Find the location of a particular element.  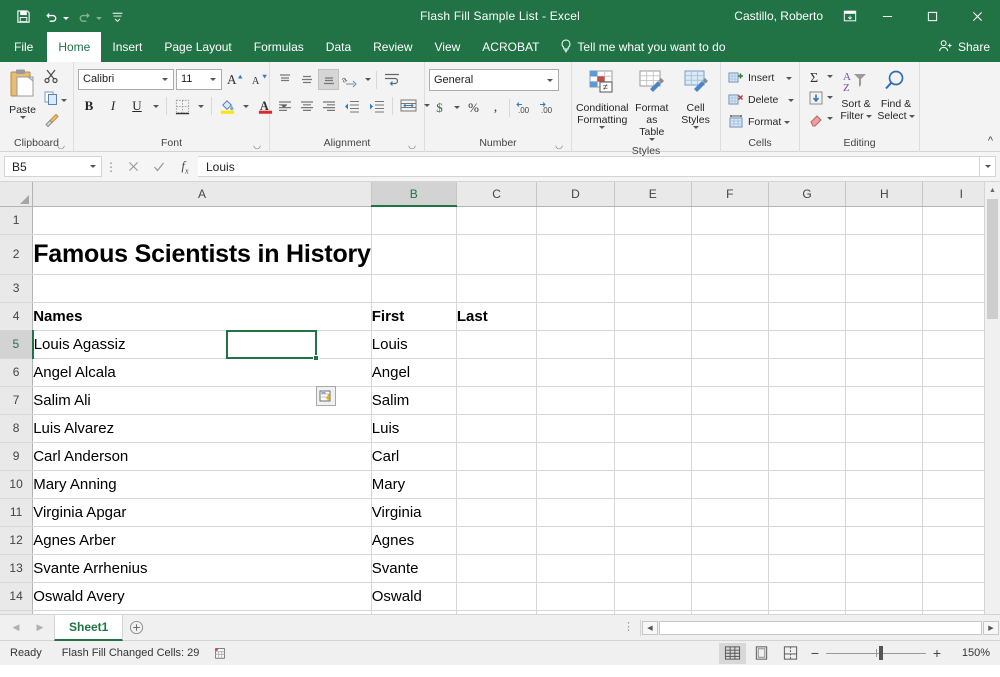

decrease-decimal-button: .00 is located at coordinates (547, 107).